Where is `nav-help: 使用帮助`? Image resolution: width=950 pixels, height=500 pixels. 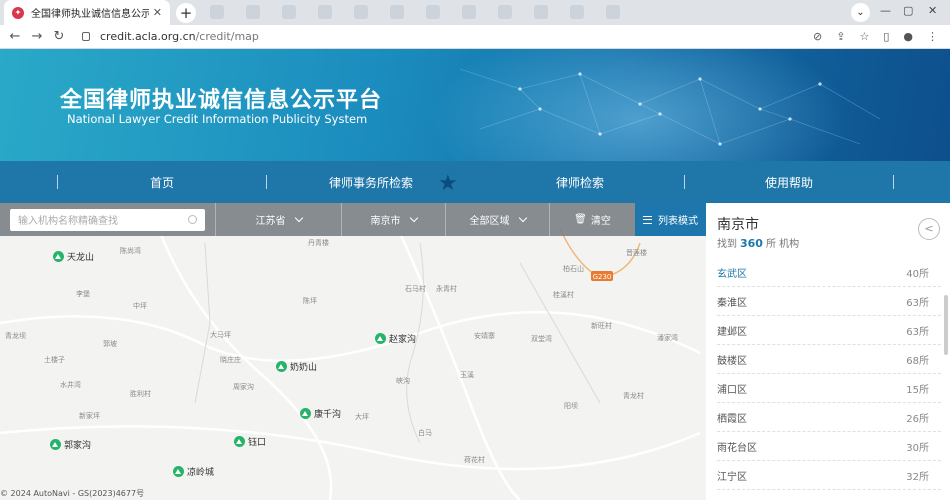 nav-help: 使用帮助 is located at coordinates (789, 182).